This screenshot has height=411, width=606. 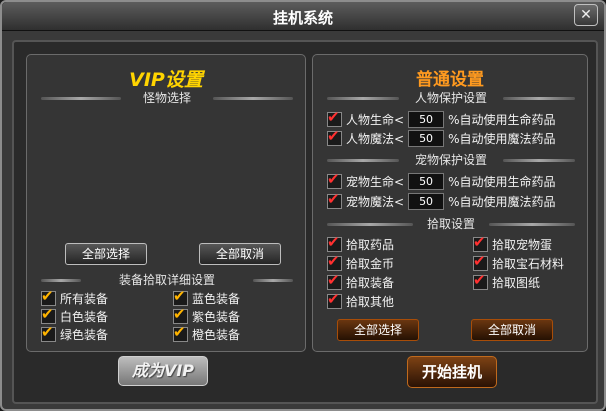 I want to click on pickup-pet-egg-checkbox: ✔ 拾取宠物蛋, so click(x=513, y=243).